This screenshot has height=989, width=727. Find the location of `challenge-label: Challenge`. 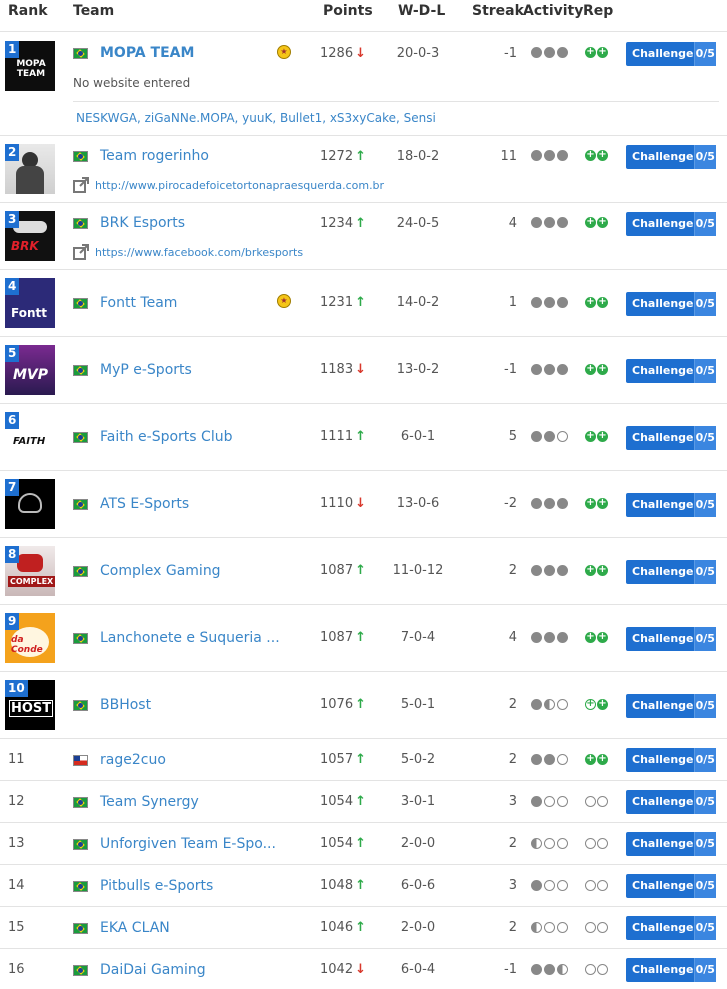

challenge-label: Challenge is located at coordinates (663, 437).